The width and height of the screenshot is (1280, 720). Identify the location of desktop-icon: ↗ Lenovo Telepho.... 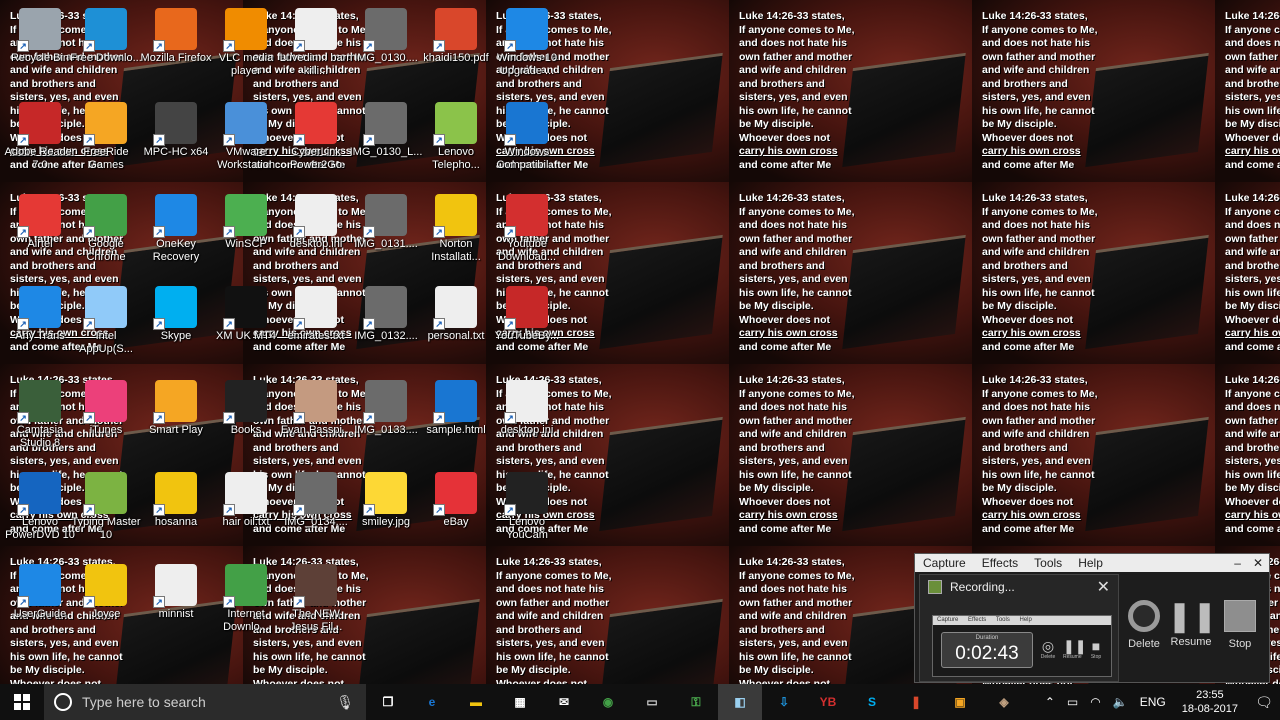
(456, 142).